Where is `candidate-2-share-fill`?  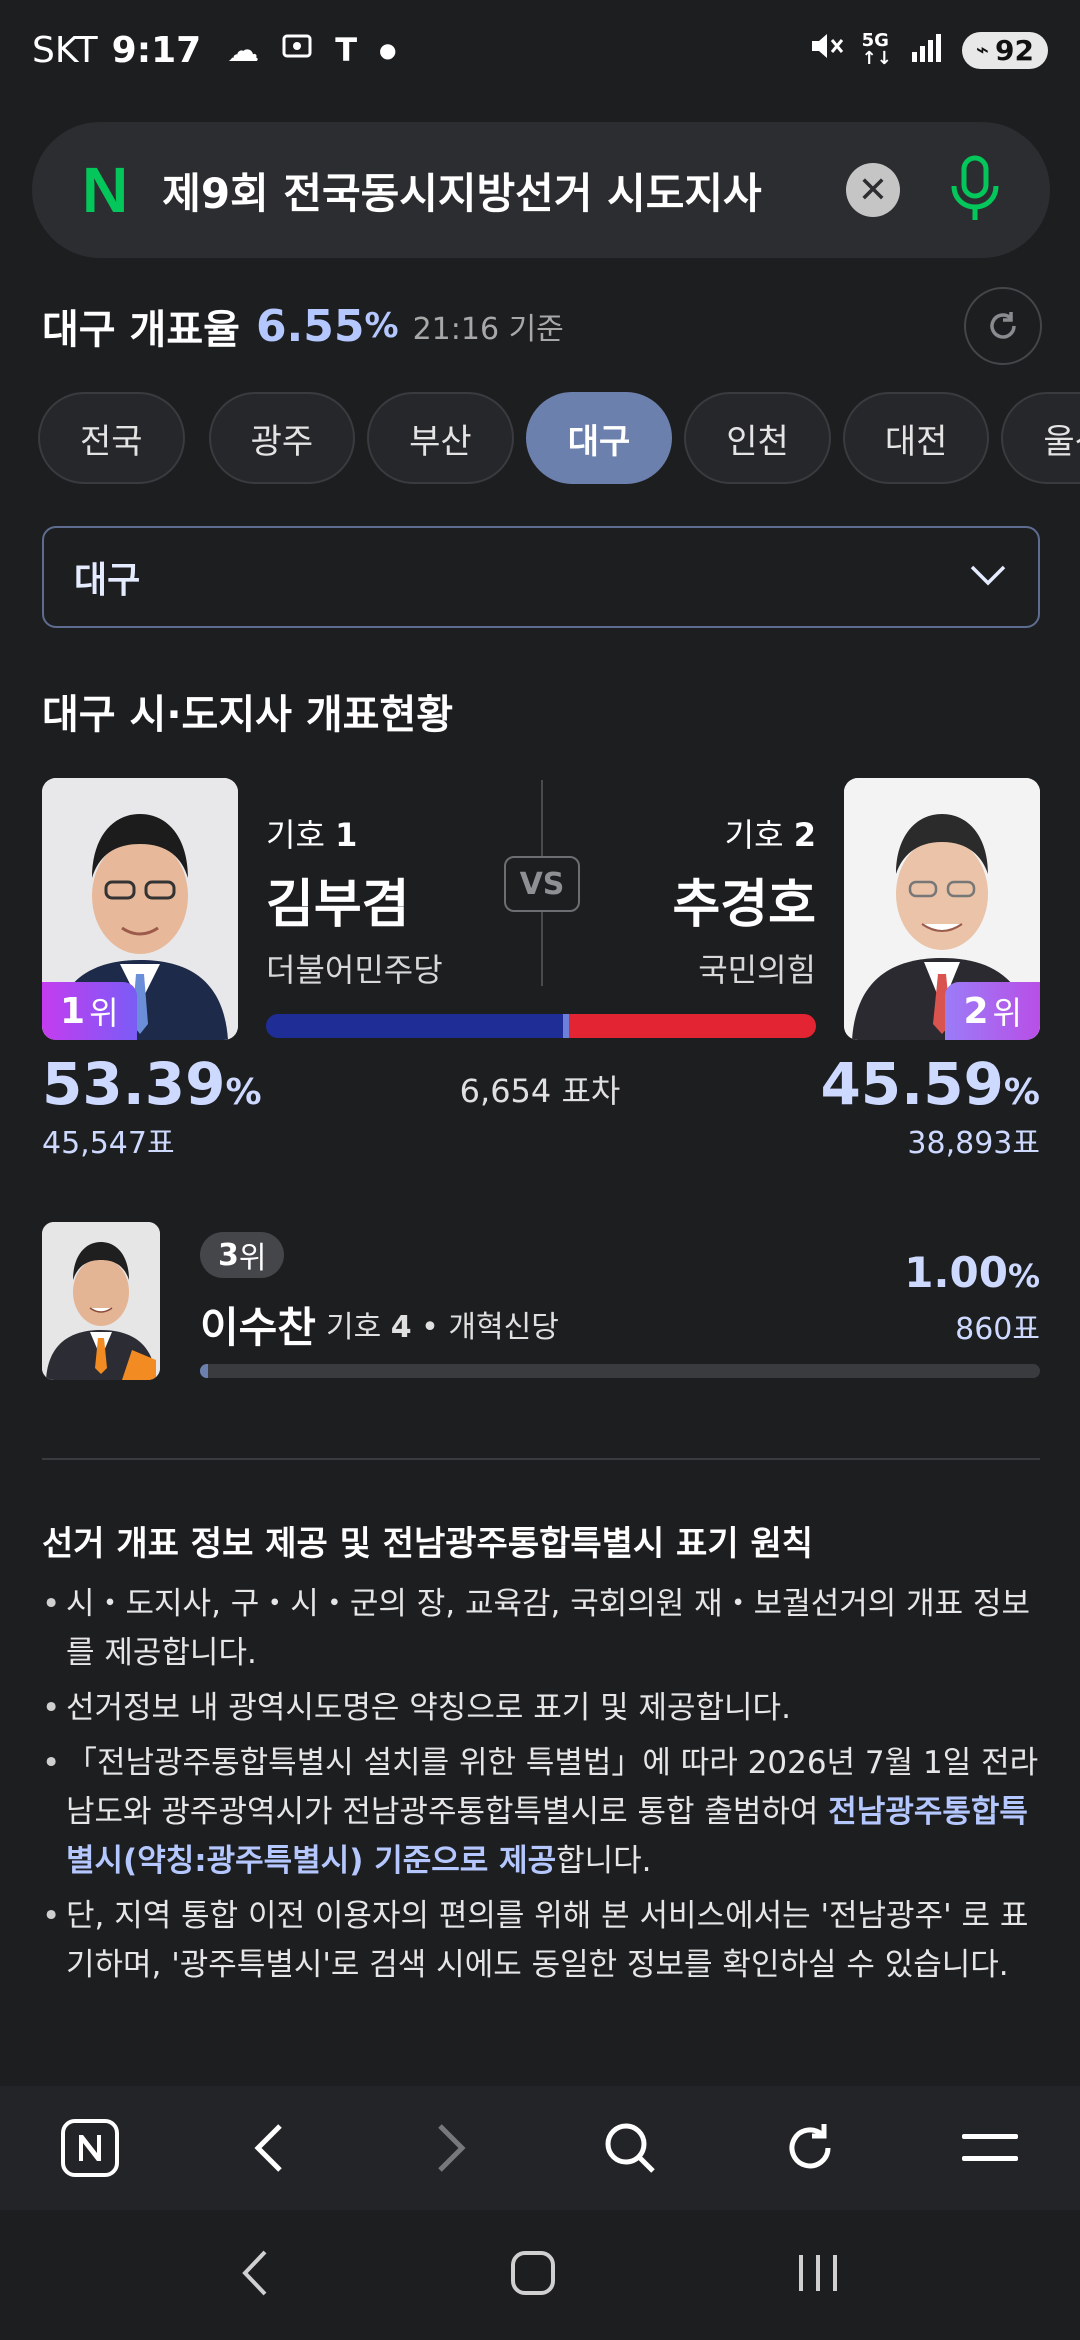
candidate-2-share-fill is located at coordinates (692, 1026).